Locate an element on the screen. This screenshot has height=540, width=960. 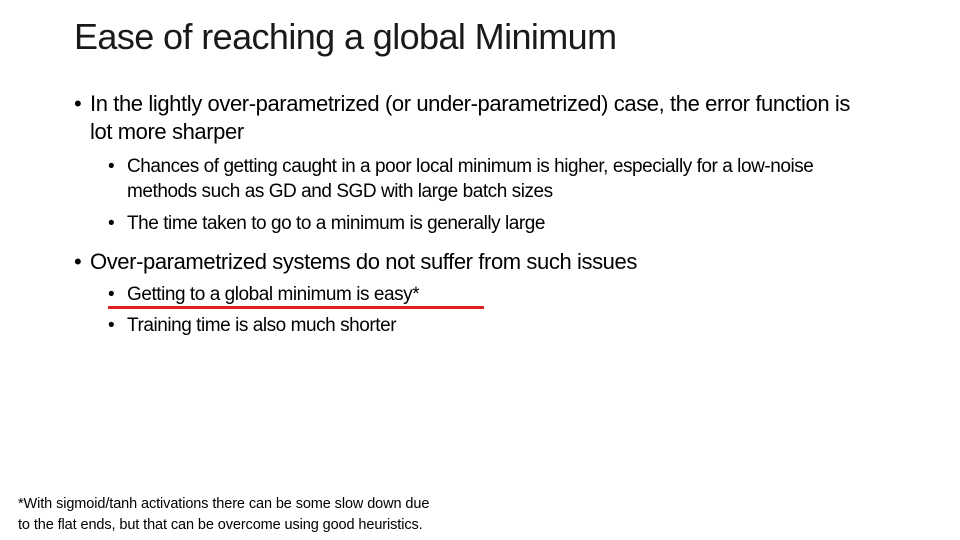
red-underline-annotation is located at coordinates (296, 307).